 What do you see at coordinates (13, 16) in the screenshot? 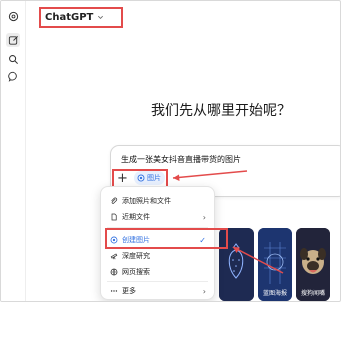
I see `openai-logo-icon` at bounding box center [13, 16].